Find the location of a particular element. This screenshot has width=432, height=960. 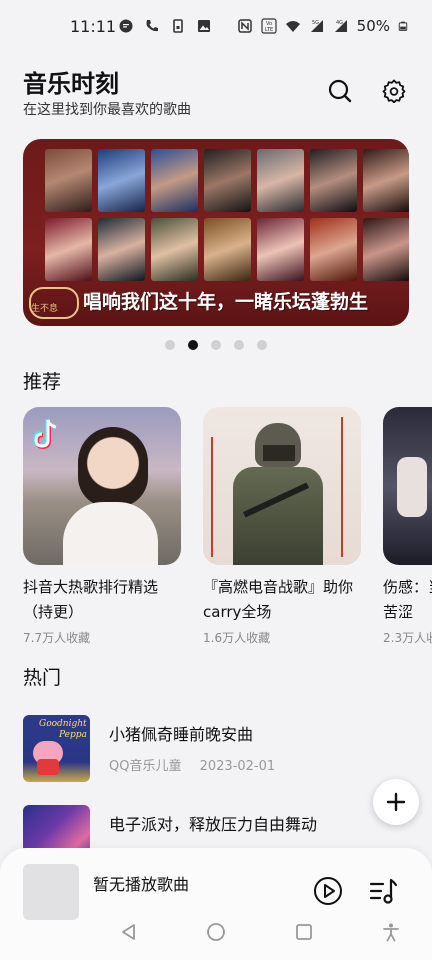

playlist-card: 抖音大热歌排行精选 （持更） 7.7万人收藏 is located at coordinates (102, 526).